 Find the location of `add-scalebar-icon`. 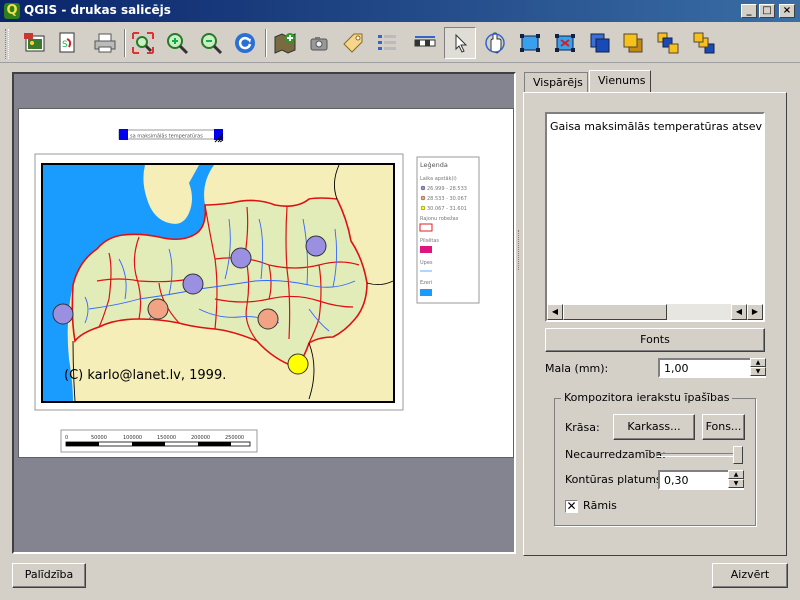

add-scalebar-icon is located at coordinates (425, 43).